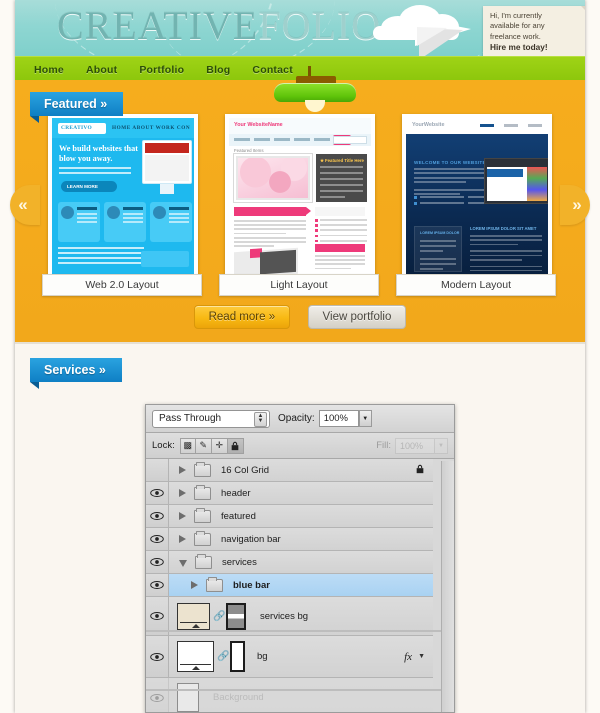  I want to click on opacity-label: Opacity:, so click(296, 418).